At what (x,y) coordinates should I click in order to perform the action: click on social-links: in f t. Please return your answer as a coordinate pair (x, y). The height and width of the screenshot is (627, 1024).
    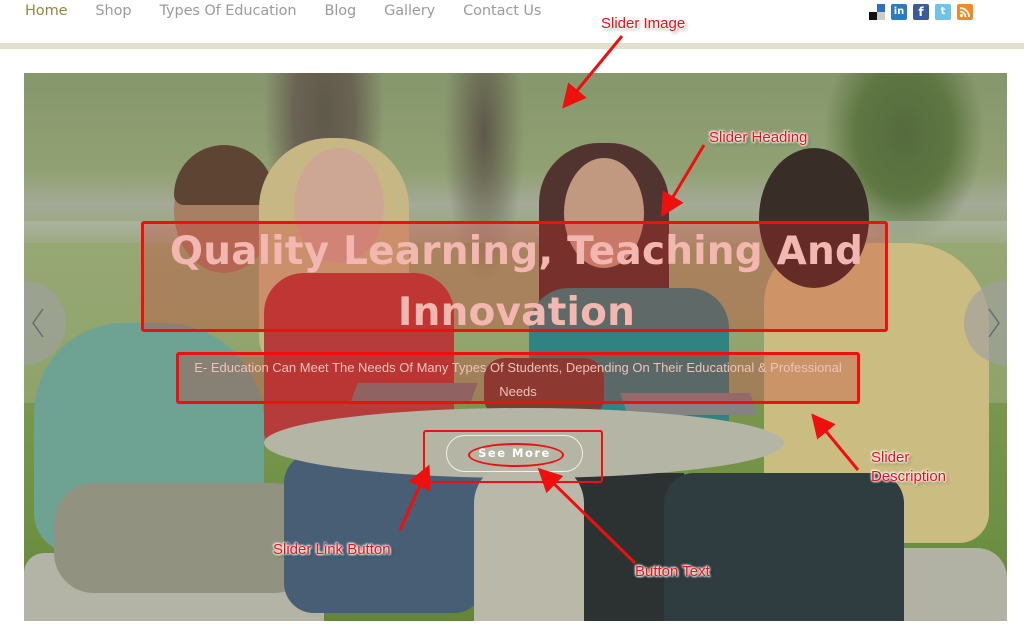
    Looking at the image, I should click on (921, 12).